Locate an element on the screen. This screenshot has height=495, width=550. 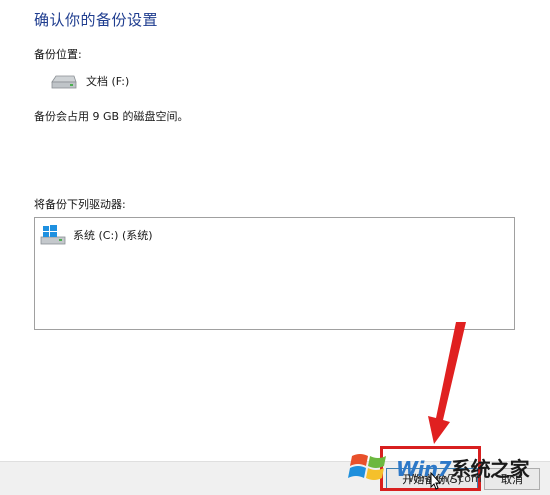
drives-list-label: 将备份下列驱动器: is located at coordinates (80, 204).